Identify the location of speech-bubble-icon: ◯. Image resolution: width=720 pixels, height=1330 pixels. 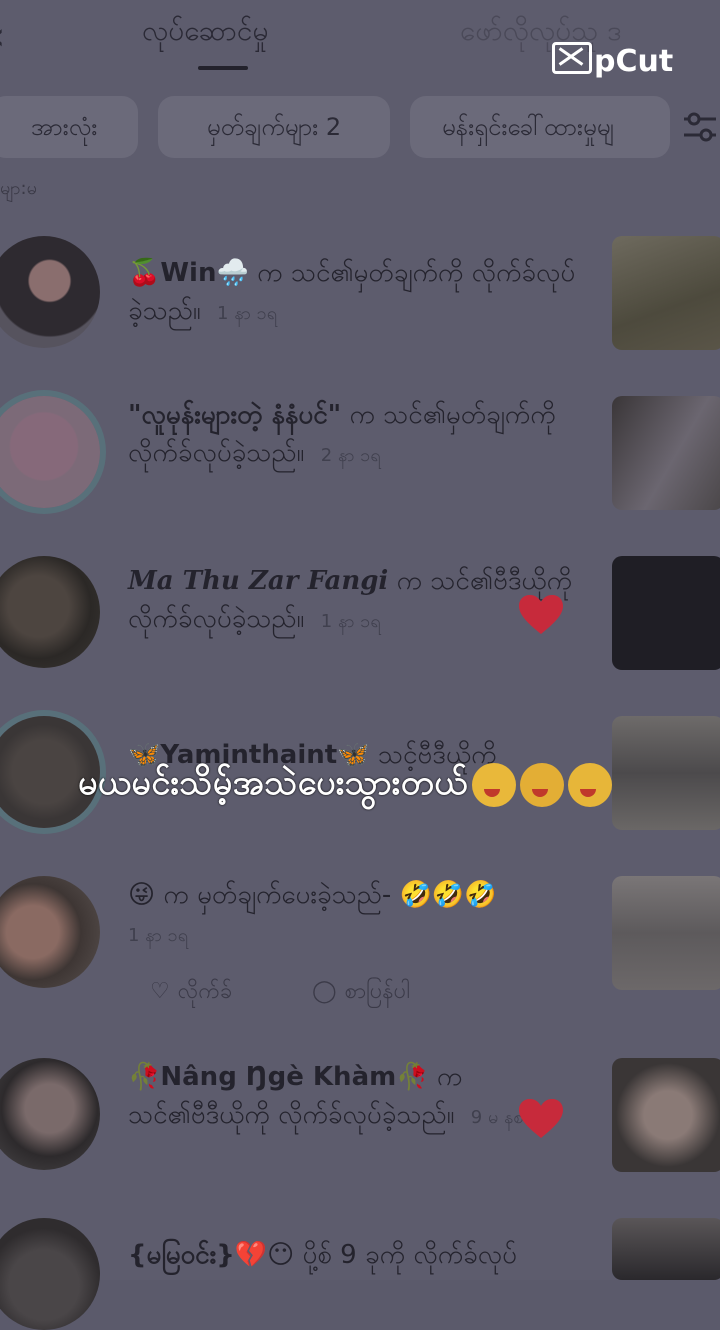
(324, 991).